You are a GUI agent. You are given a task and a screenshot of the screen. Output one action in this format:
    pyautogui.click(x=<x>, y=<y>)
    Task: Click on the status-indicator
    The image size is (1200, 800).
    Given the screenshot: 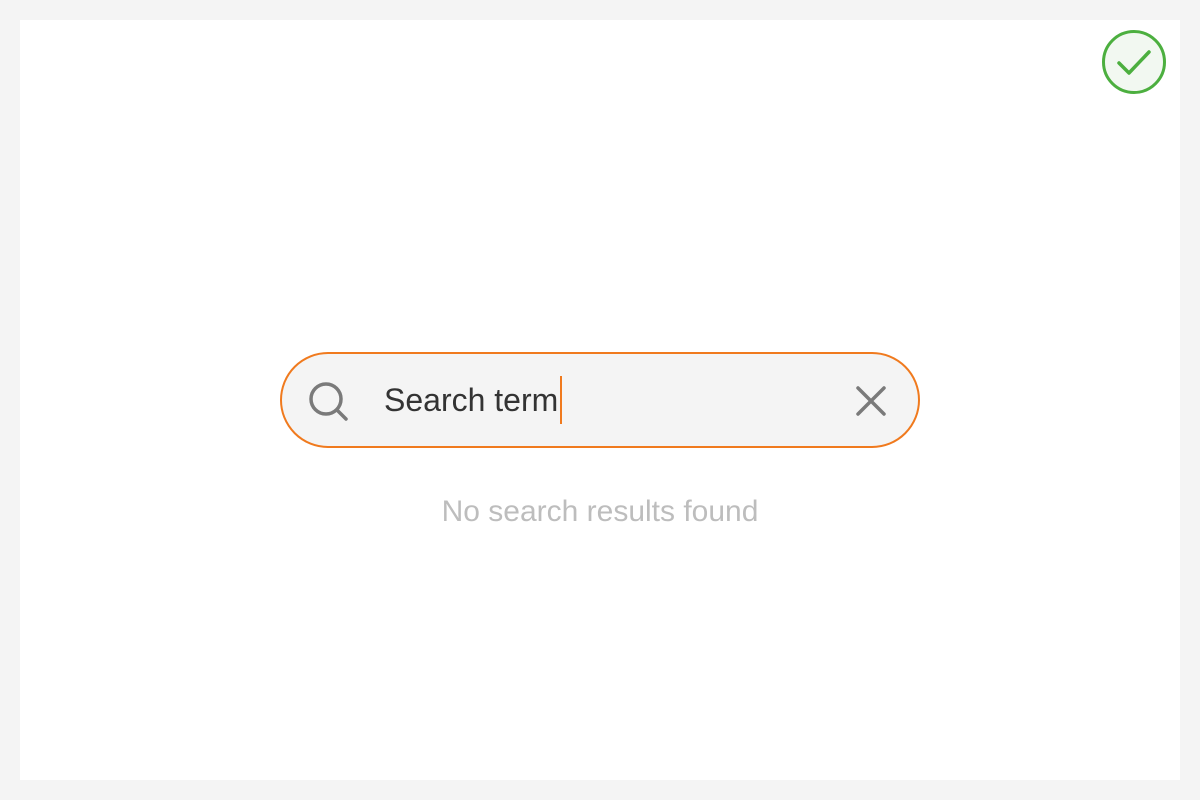 What is the action you would take?
    pyautogui.click(x=1134, y=62)
    